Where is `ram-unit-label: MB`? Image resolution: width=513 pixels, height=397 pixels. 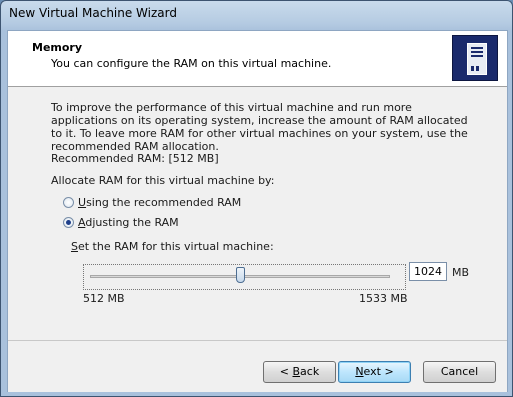
ram-unit-label: MB is located at coordinates (461, 272).